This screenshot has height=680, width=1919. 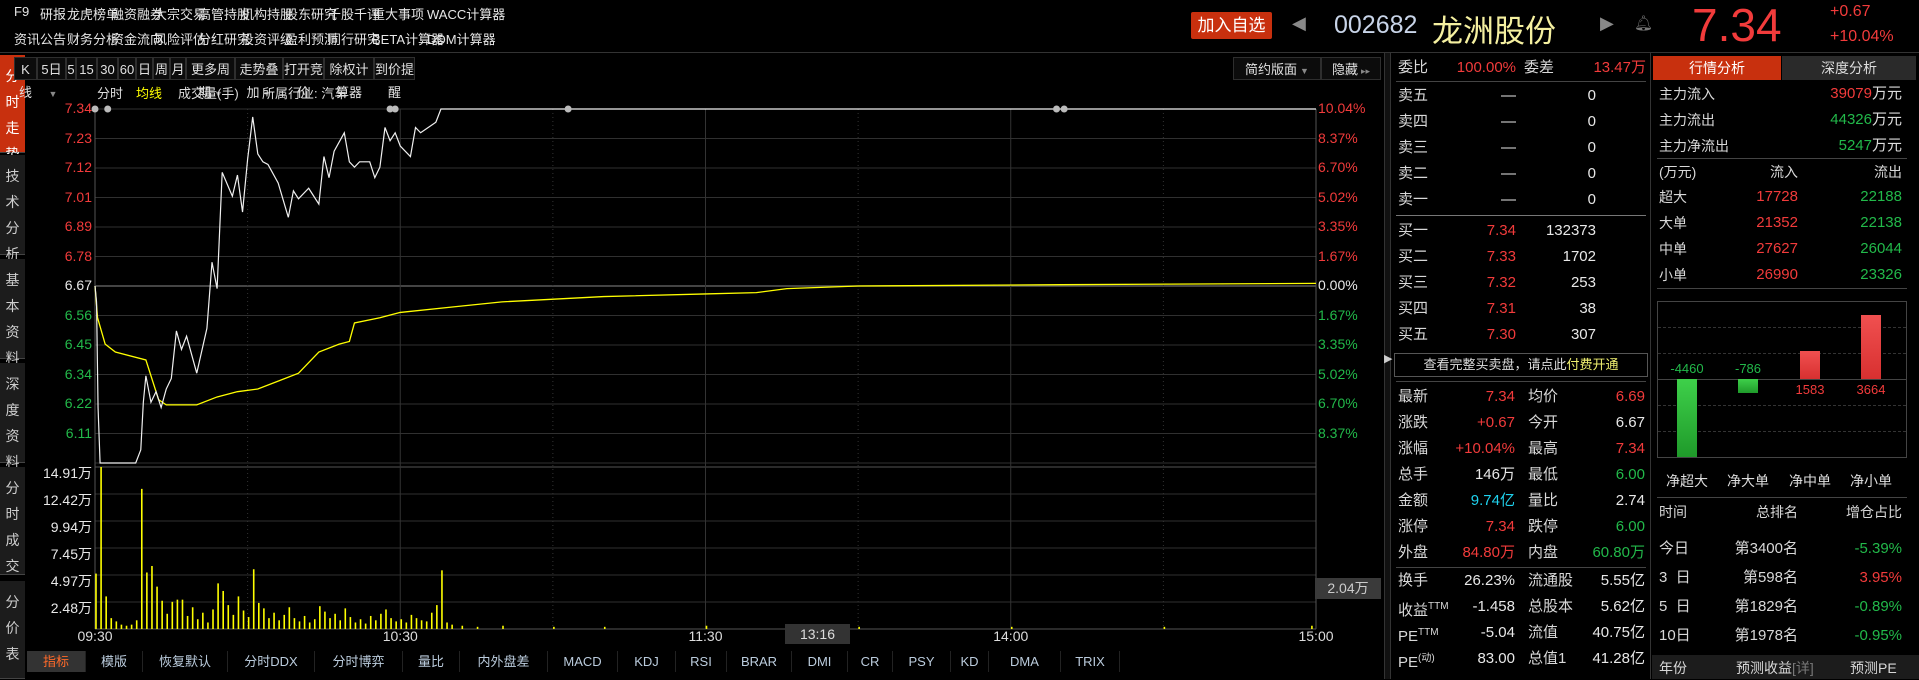 What do you see at coordinates (1674, 548) in the screenshot?
I see `rank-period: 今日` at bounding box center [1674, 548].